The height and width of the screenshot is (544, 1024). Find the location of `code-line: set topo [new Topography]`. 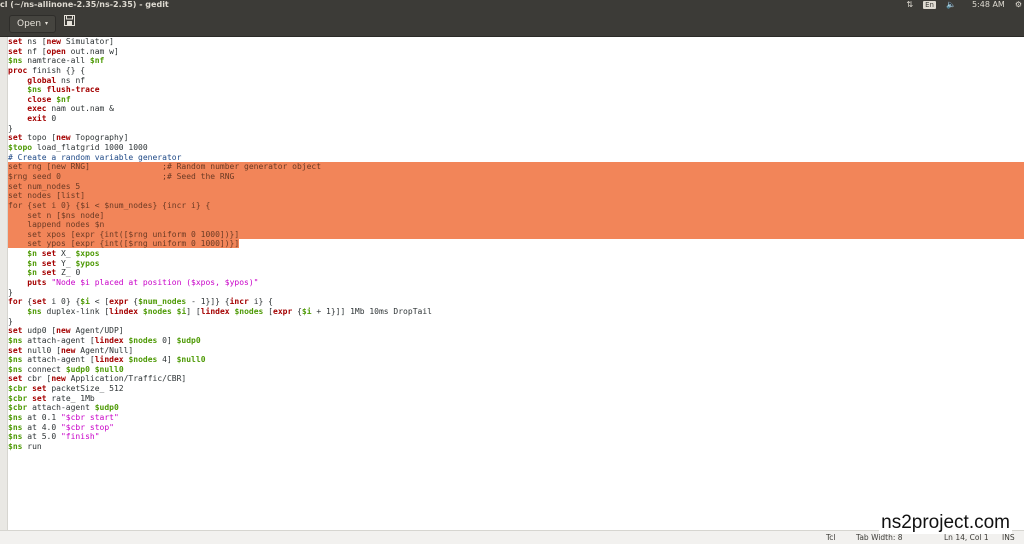

code-line: set topo [new Topography] is located at coordinates (516, 138).